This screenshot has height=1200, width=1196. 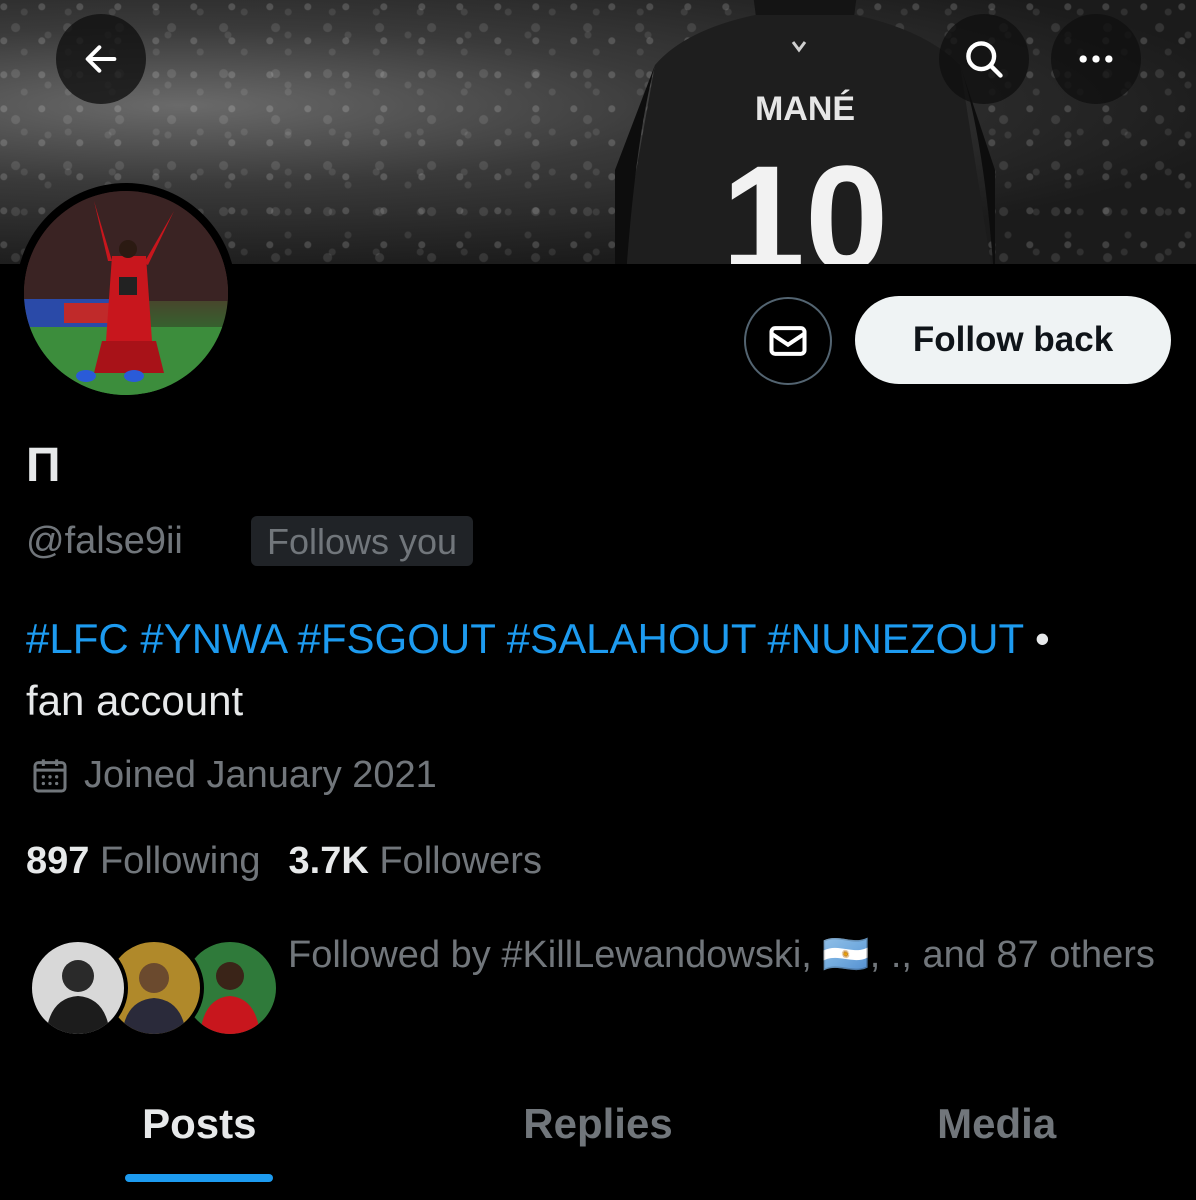 I want to click on joined-text: Joined January 2021, so click(x=260, y=775).